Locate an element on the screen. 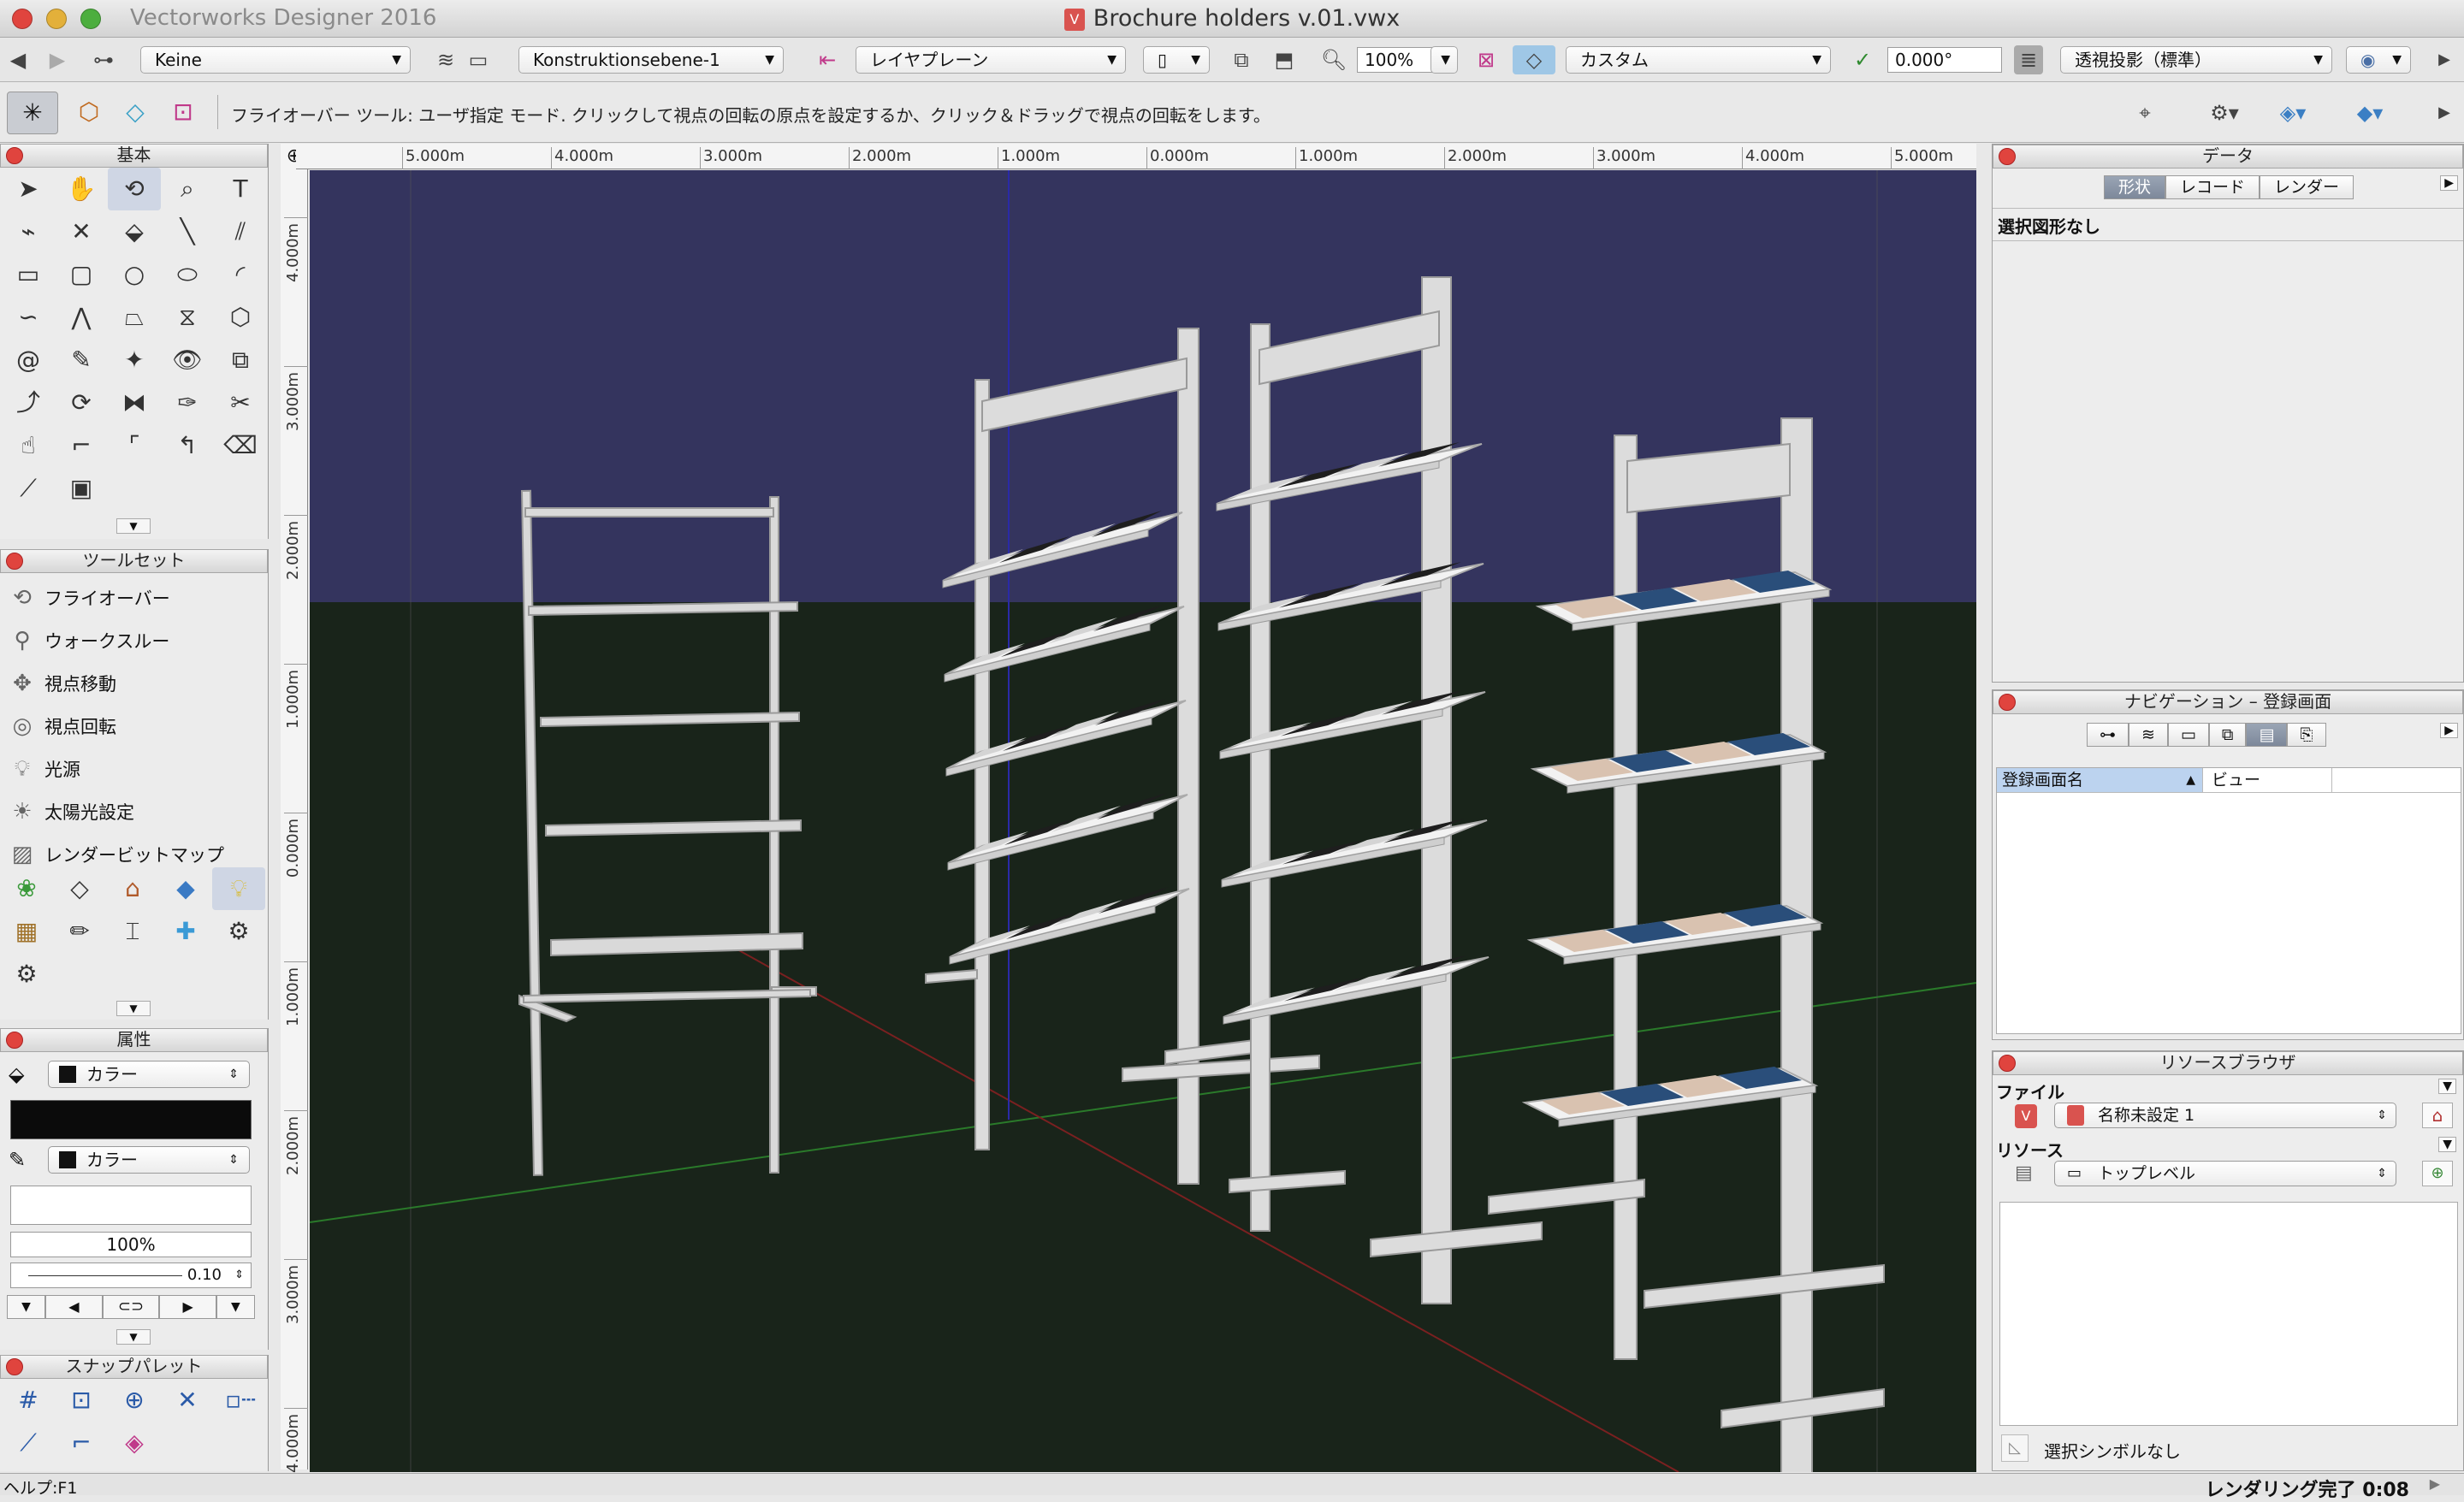 Image resolution: width=2464 pixels, height=1502 pixels. custom-toolset-icon: ⚙ is located at coordinates (26, 974).